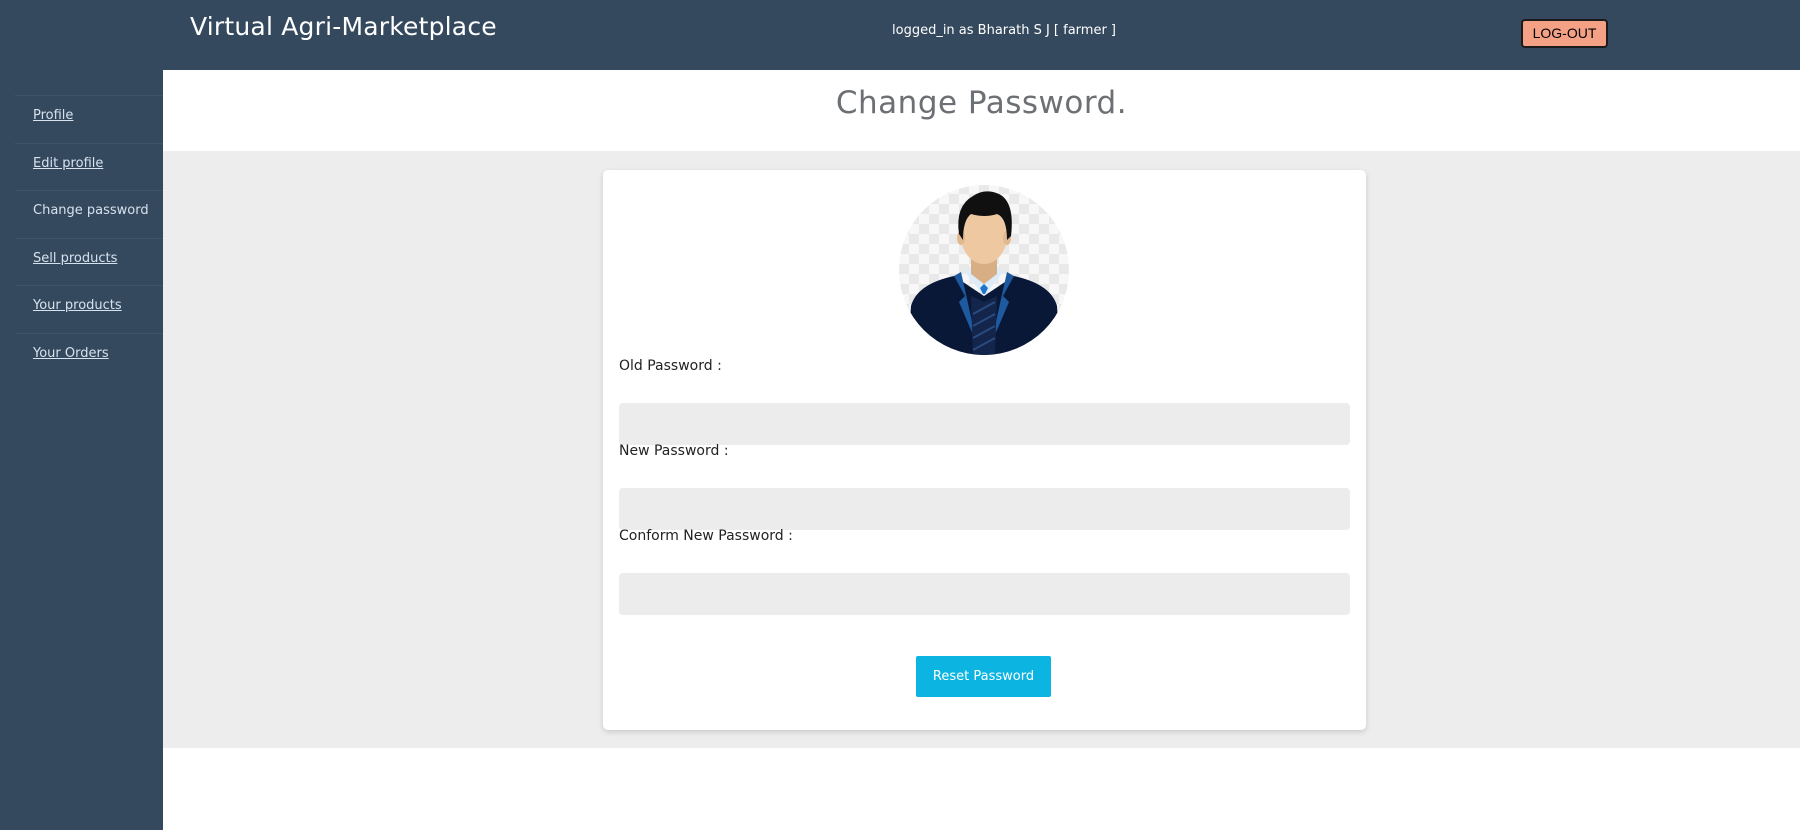  Describe the element at coordinates (674, 451) in the screenshot. I see `new-password-label: New Password :` at that location.